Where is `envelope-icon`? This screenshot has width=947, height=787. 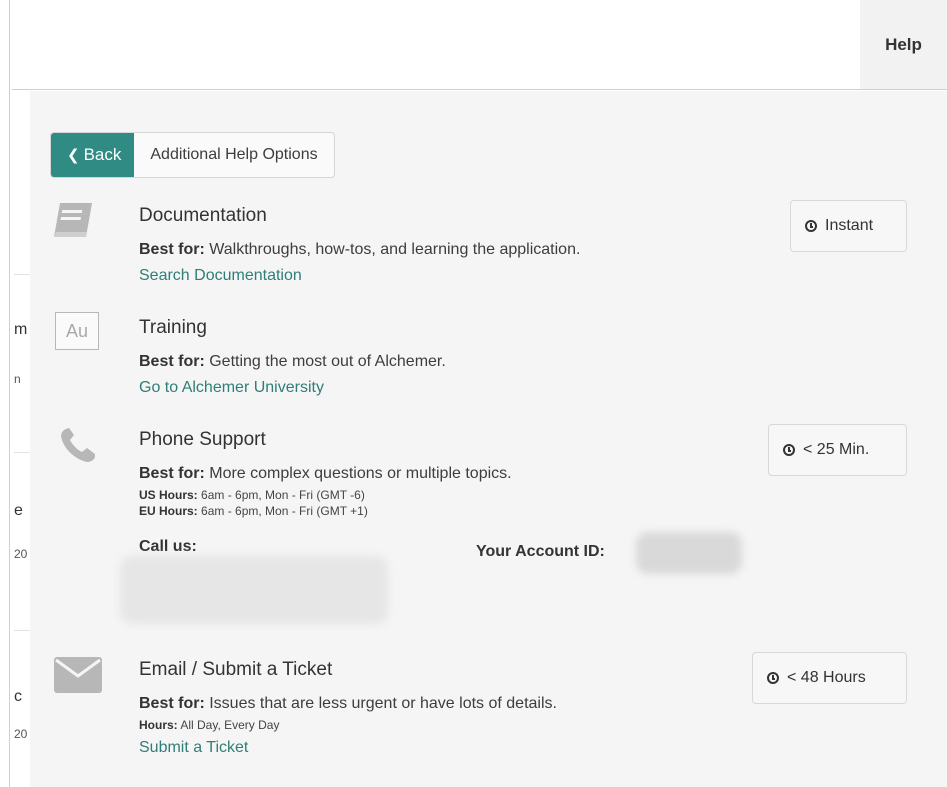
envelope-icon is located at coordinates (78, 677).